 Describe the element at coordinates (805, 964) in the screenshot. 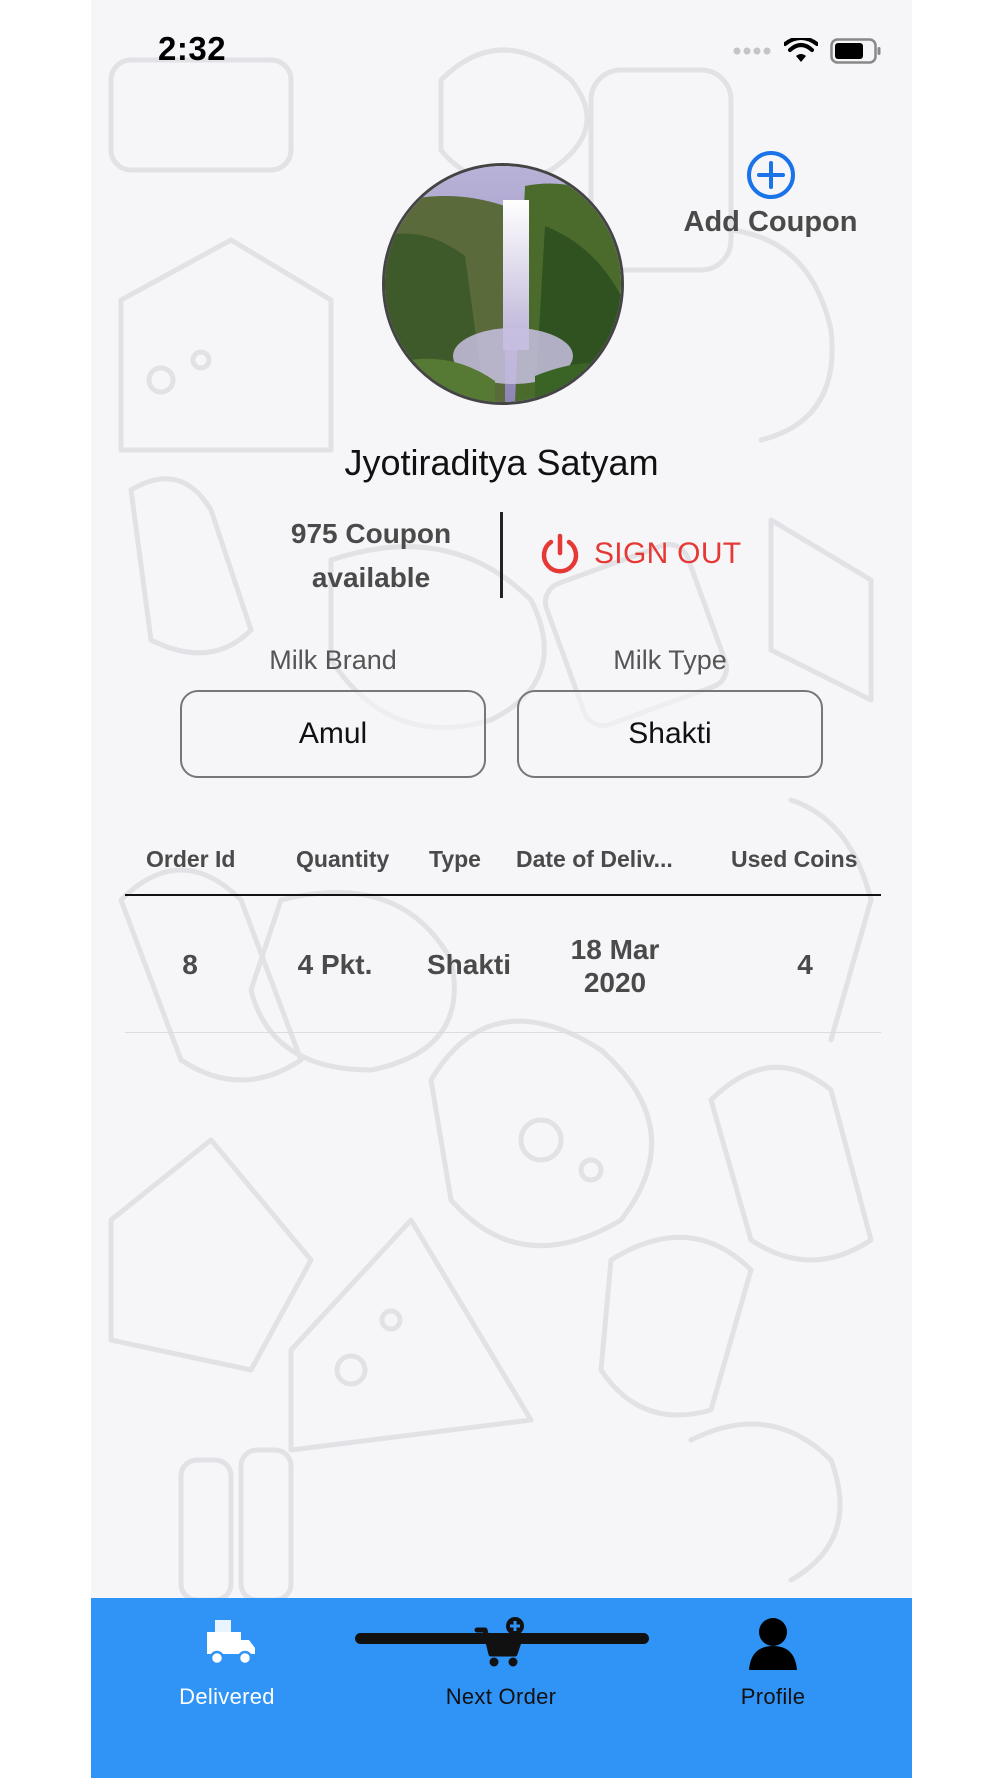

I see `cell-used-coins: 4` at that location.